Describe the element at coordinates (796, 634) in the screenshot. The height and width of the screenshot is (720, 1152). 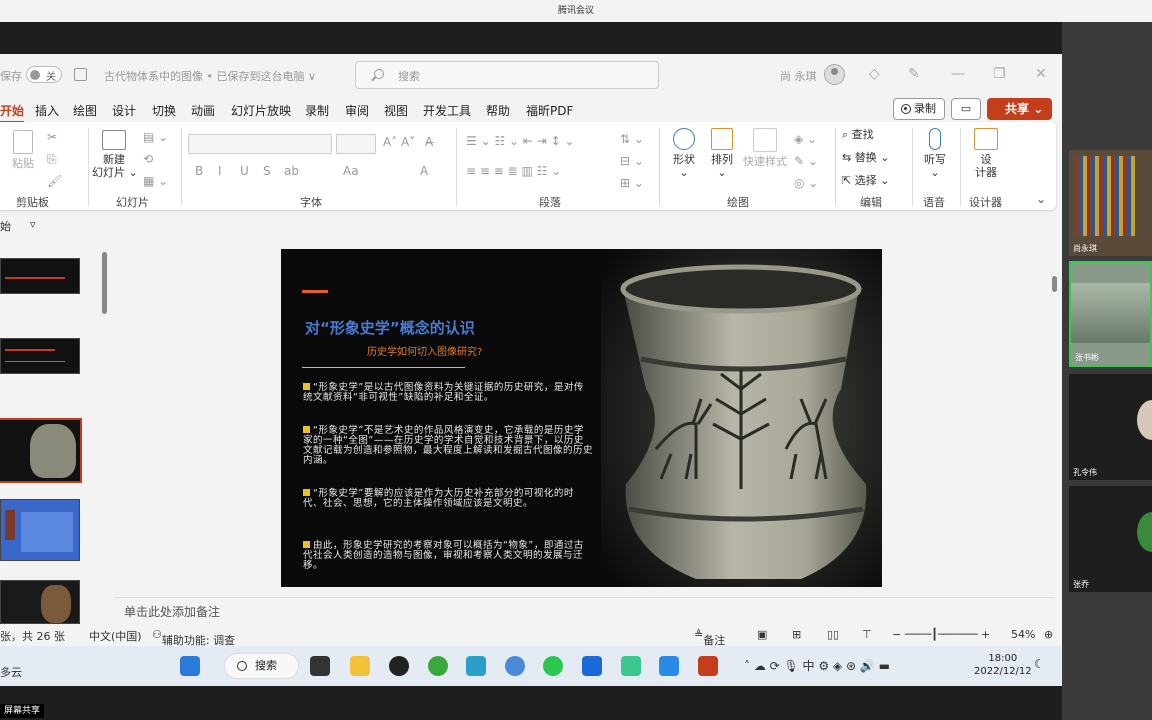
I see `slide-sorter-icon: ⊞` at that location.